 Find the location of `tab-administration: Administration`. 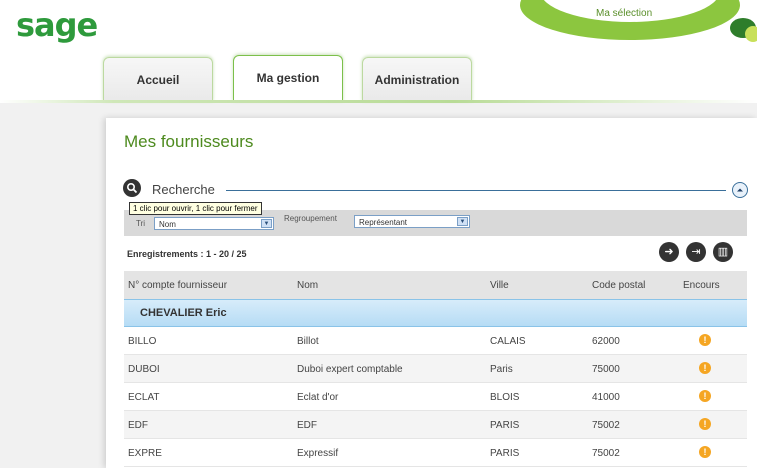

tab-administration: Administration is located at coordinates (417, 79).